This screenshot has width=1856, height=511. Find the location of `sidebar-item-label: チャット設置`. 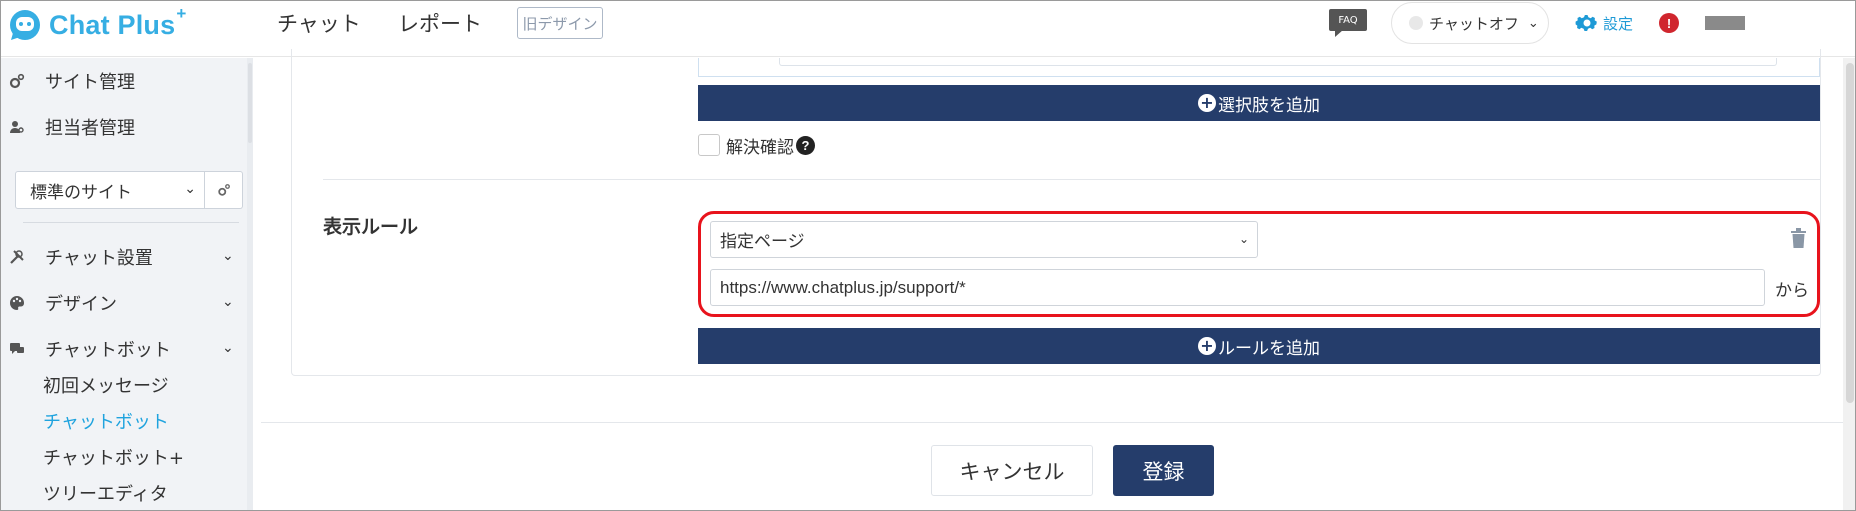

sidebar-item-label: チャット設置 is located at coordinates (99, 258).